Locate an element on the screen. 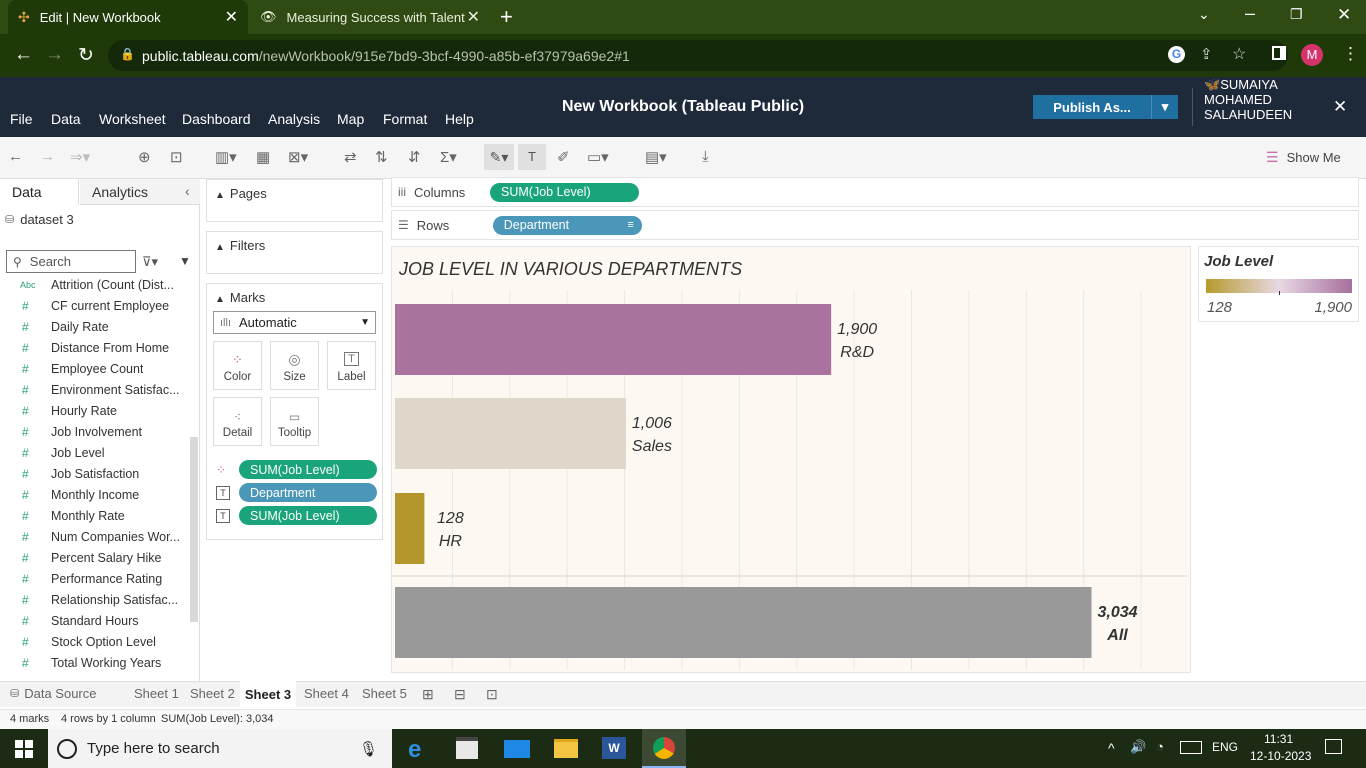 This screenshot has height=768, width=1366. volume-icon: 🔊 is located at coordinates (1138, 747).